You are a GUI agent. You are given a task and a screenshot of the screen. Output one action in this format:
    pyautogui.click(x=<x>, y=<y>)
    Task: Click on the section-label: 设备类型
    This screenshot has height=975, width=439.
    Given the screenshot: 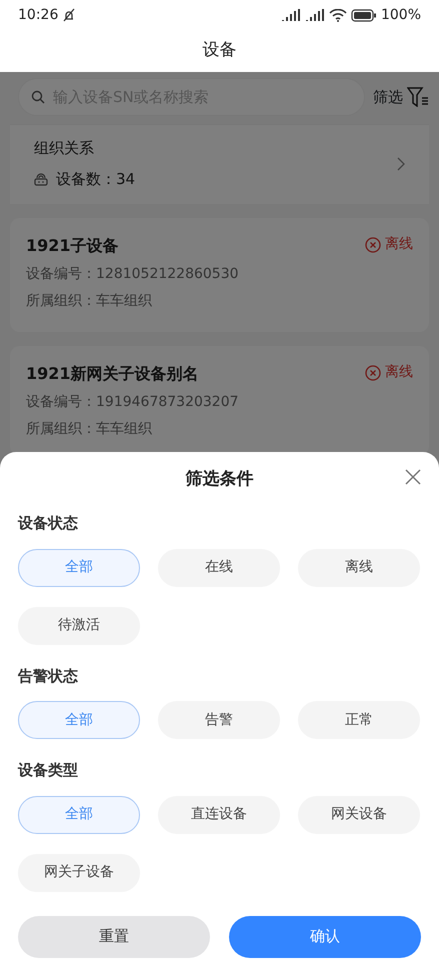 What is the action you would take?
    pyautogui.click(x=48, y=770)
    